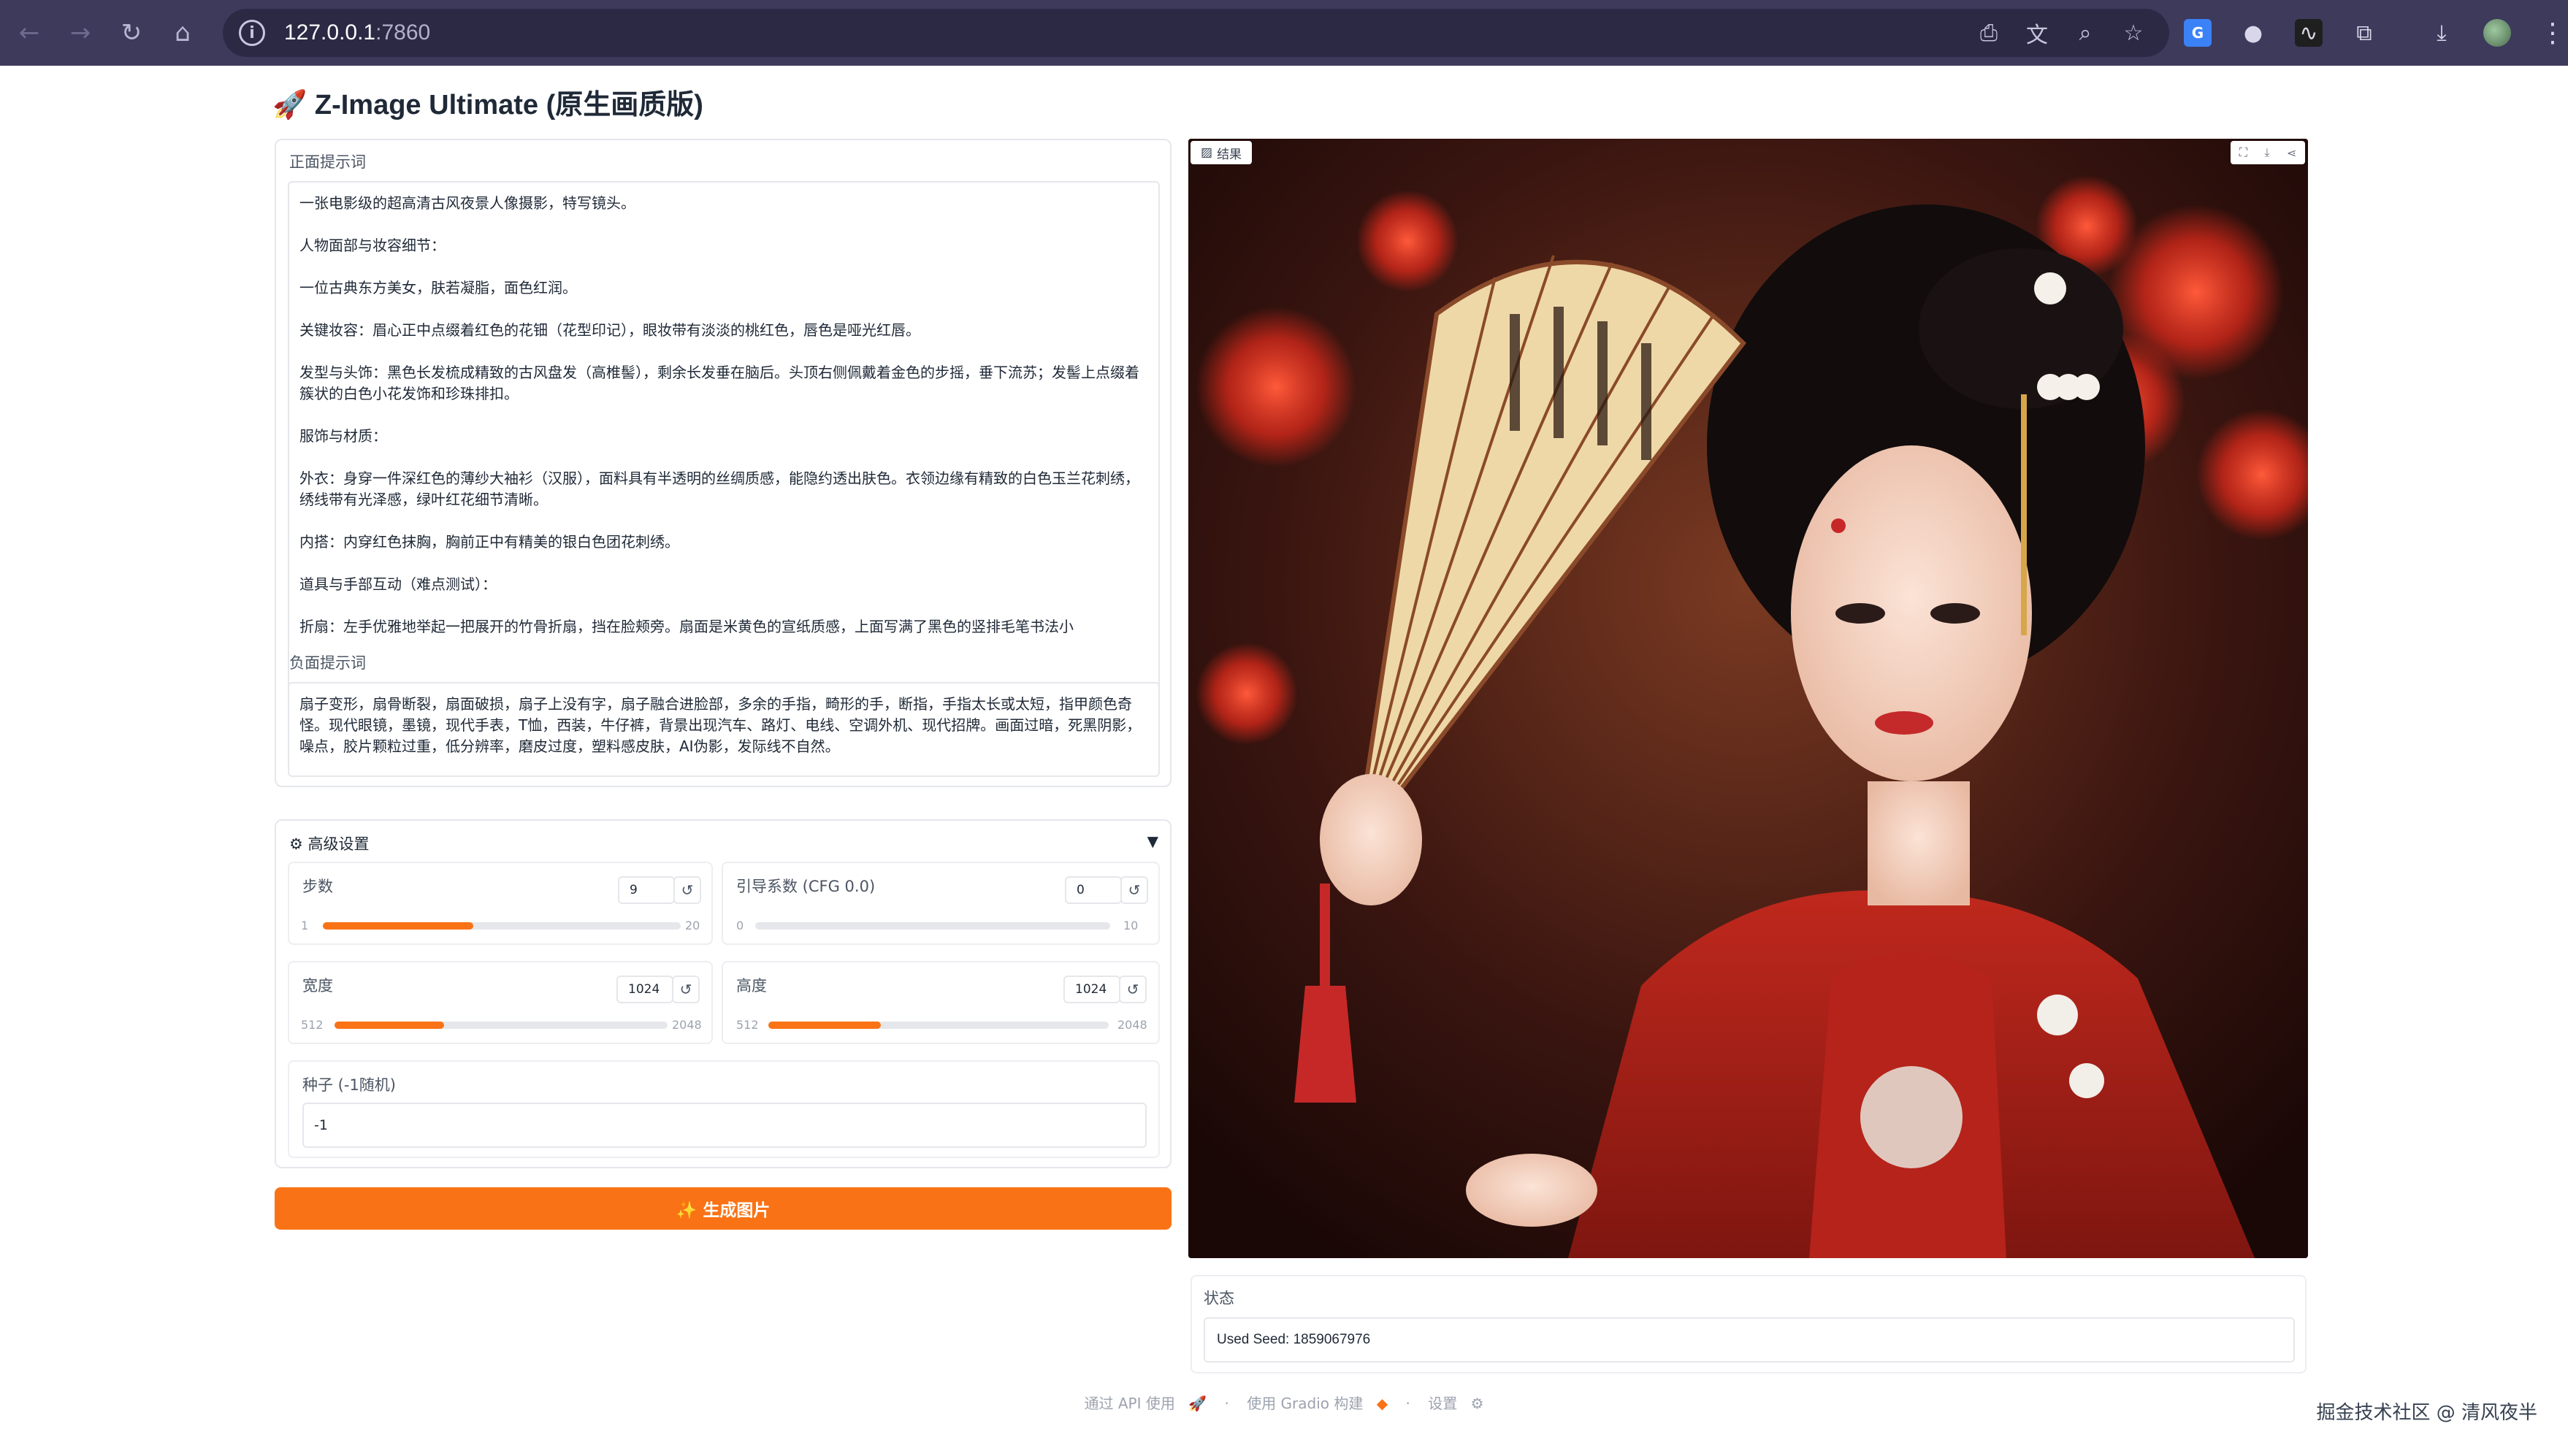 The image size is (2568, 1456). I want to click on site-info-icon: i, so click(252, 33).